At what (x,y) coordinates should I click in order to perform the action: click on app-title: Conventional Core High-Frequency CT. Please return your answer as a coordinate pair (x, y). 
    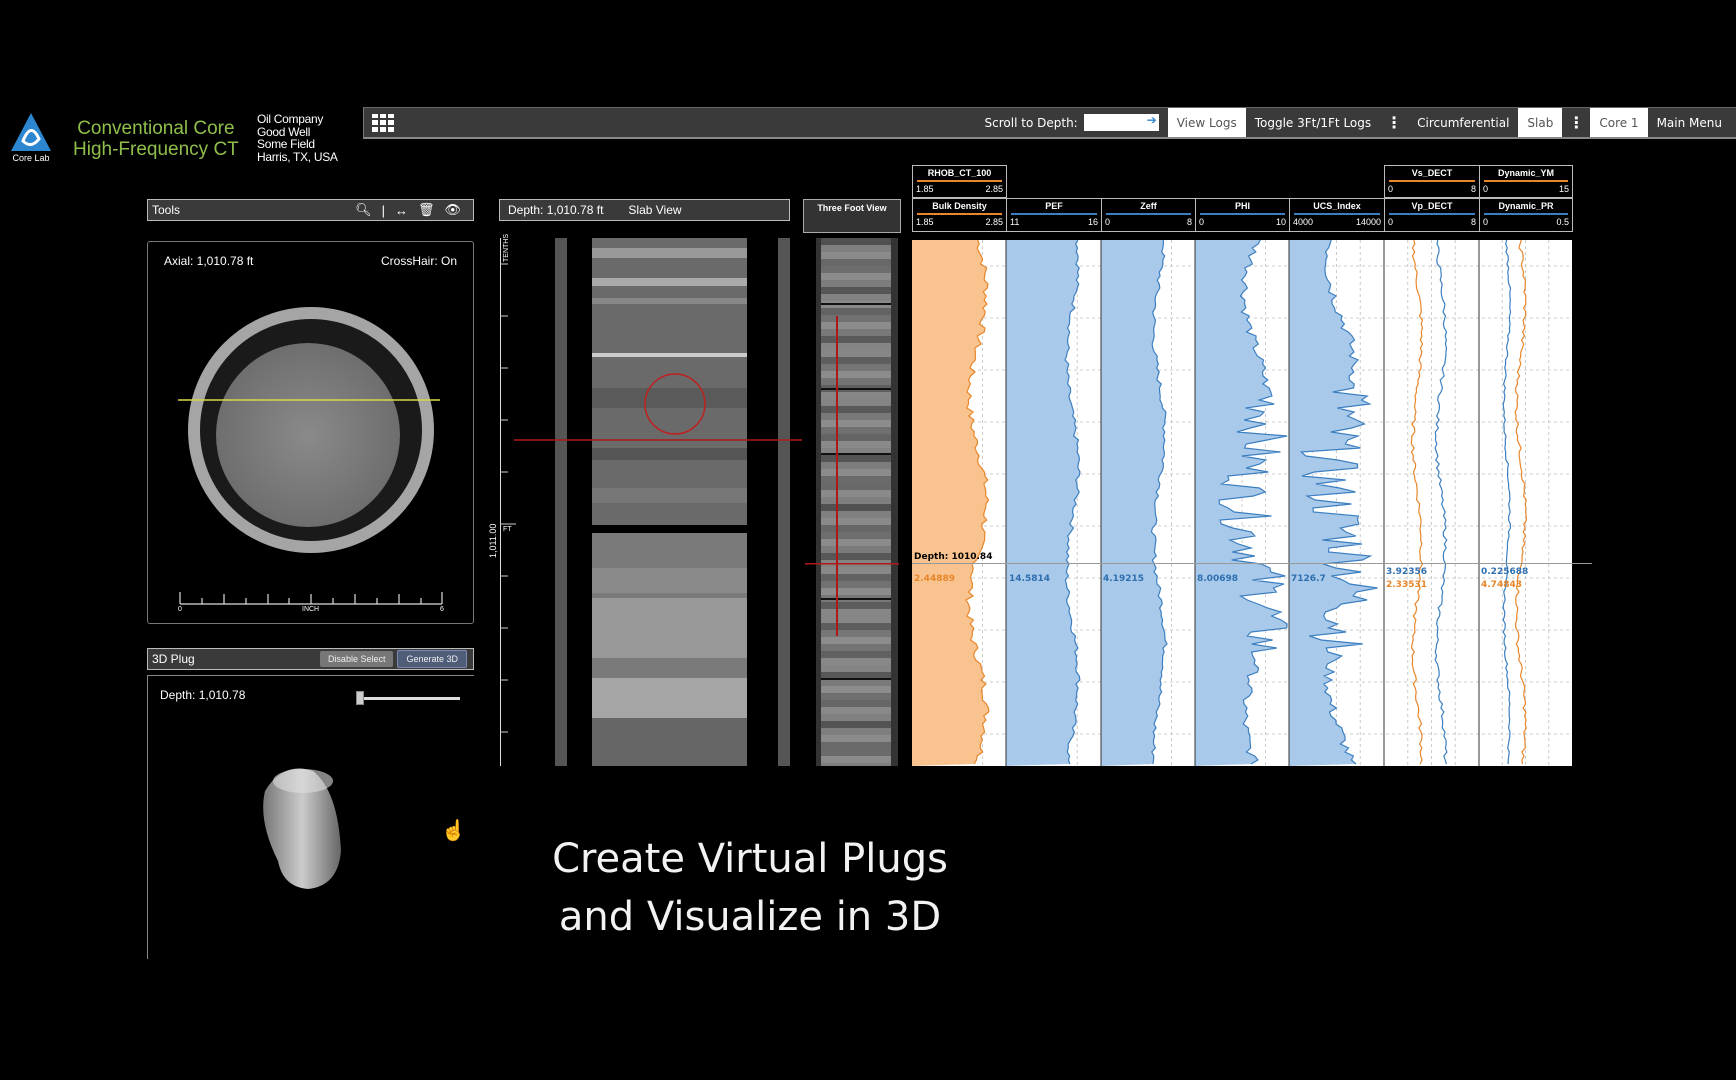
    Looking at the image, I should click on (156, 139).